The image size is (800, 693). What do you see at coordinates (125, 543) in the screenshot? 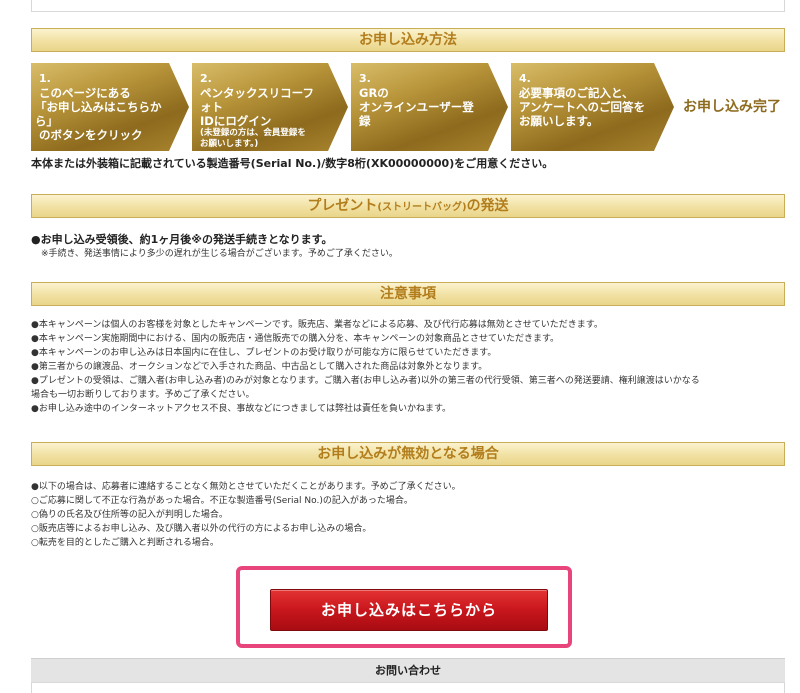
I see `list-item: ○転売を目的としたご購入と判断される場合。` at bounding box center [125, 543].